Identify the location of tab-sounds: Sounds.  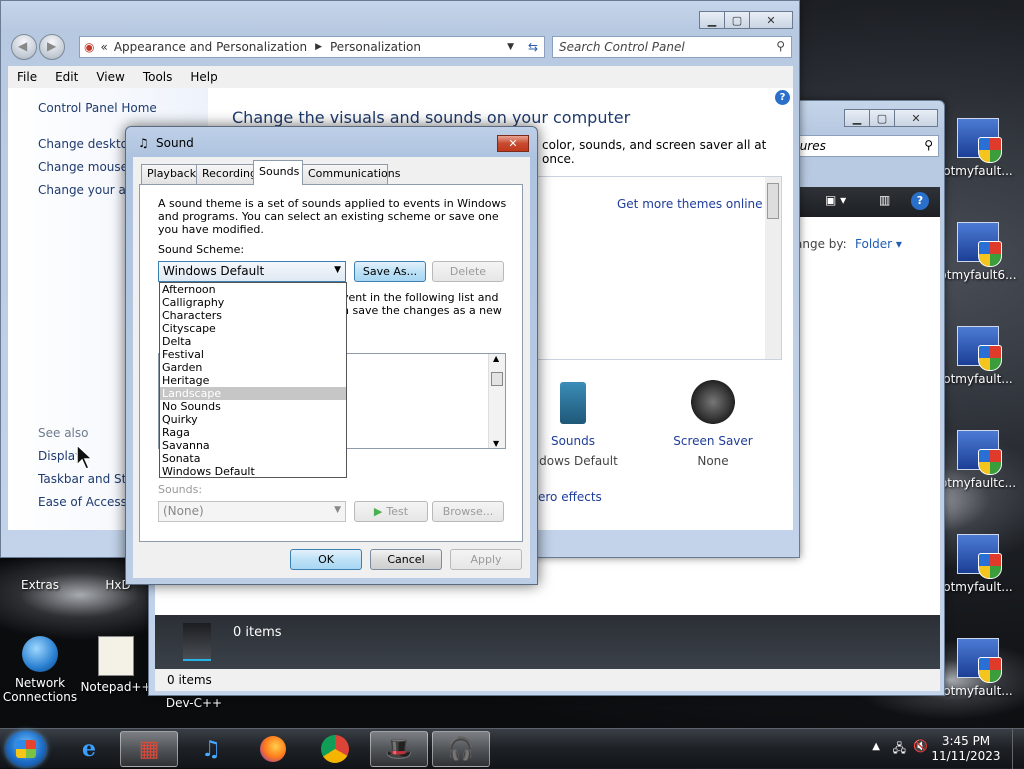
(278, 172).